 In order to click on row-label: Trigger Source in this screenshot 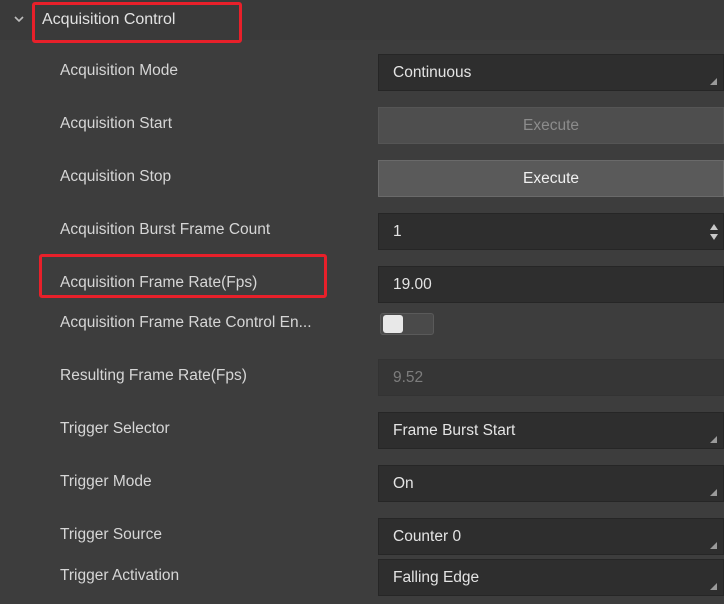, I will do `click(111, 534)`.